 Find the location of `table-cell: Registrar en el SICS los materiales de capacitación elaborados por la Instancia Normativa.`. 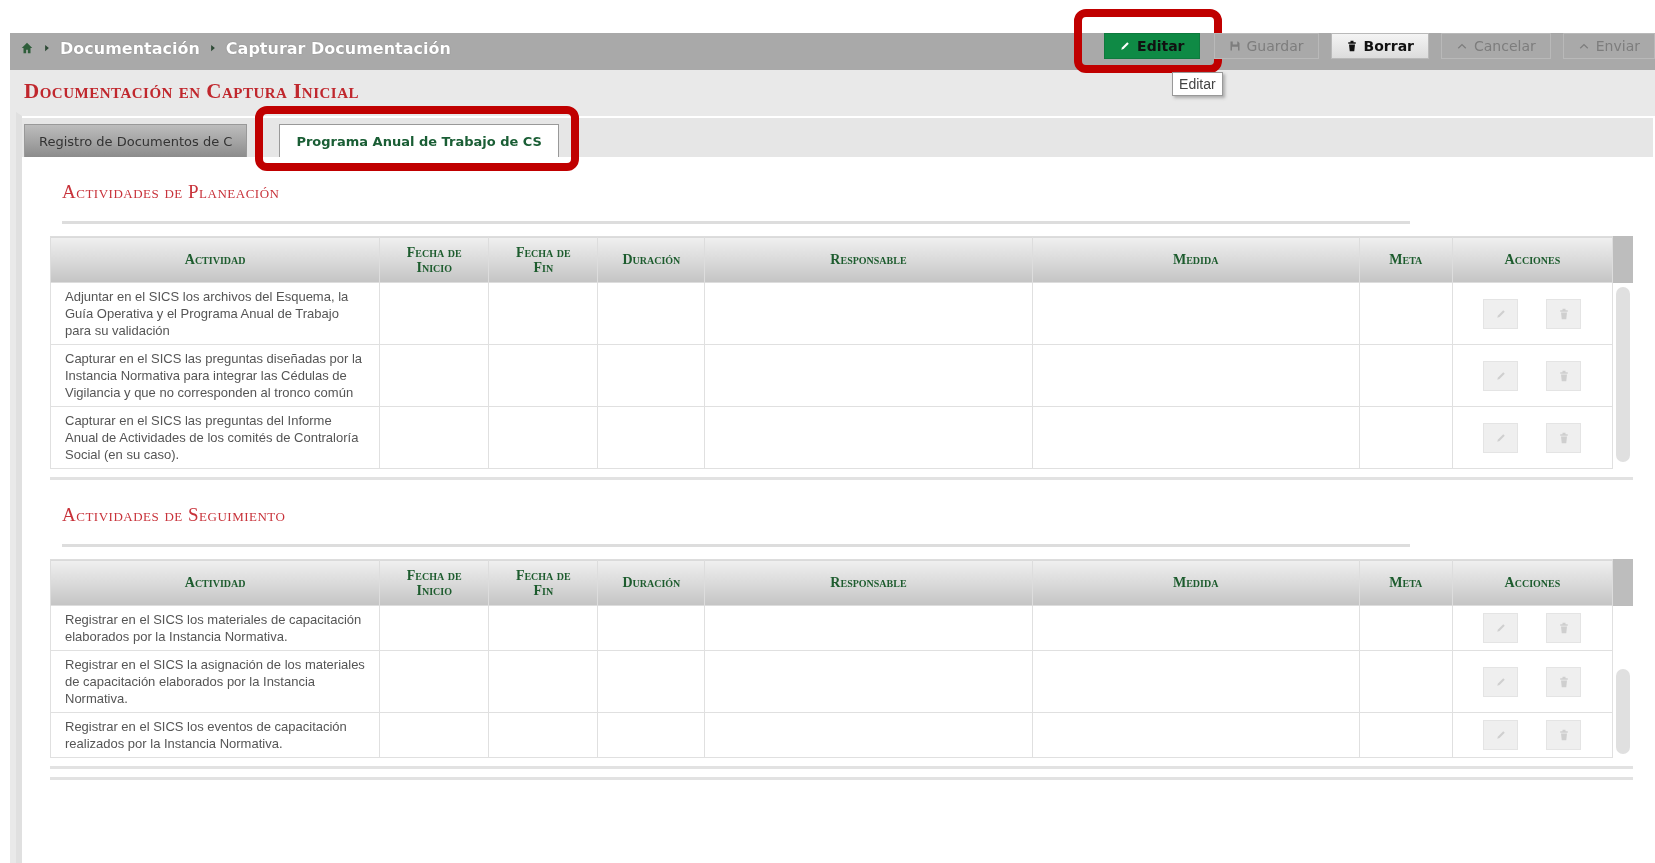

table-cell: Registrar en el SICS los materiales de capacitación elaborados por la Instancia Normativa. is located at coordinates (215, 628).